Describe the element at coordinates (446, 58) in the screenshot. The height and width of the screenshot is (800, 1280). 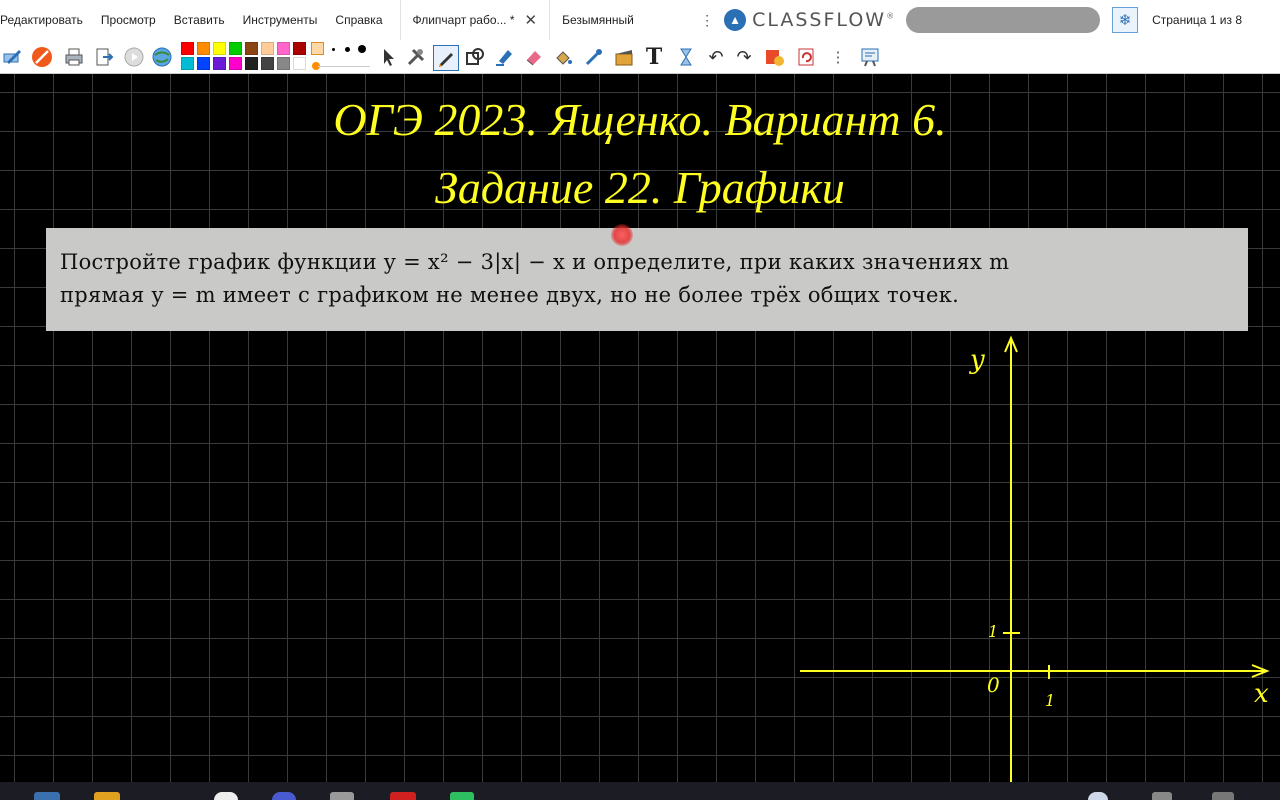
I see `pen-icon` at that location.